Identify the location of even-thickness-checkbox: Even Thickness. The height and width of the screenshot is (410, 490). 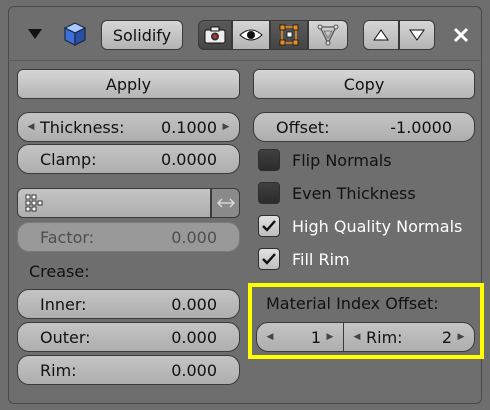
(337, 193).